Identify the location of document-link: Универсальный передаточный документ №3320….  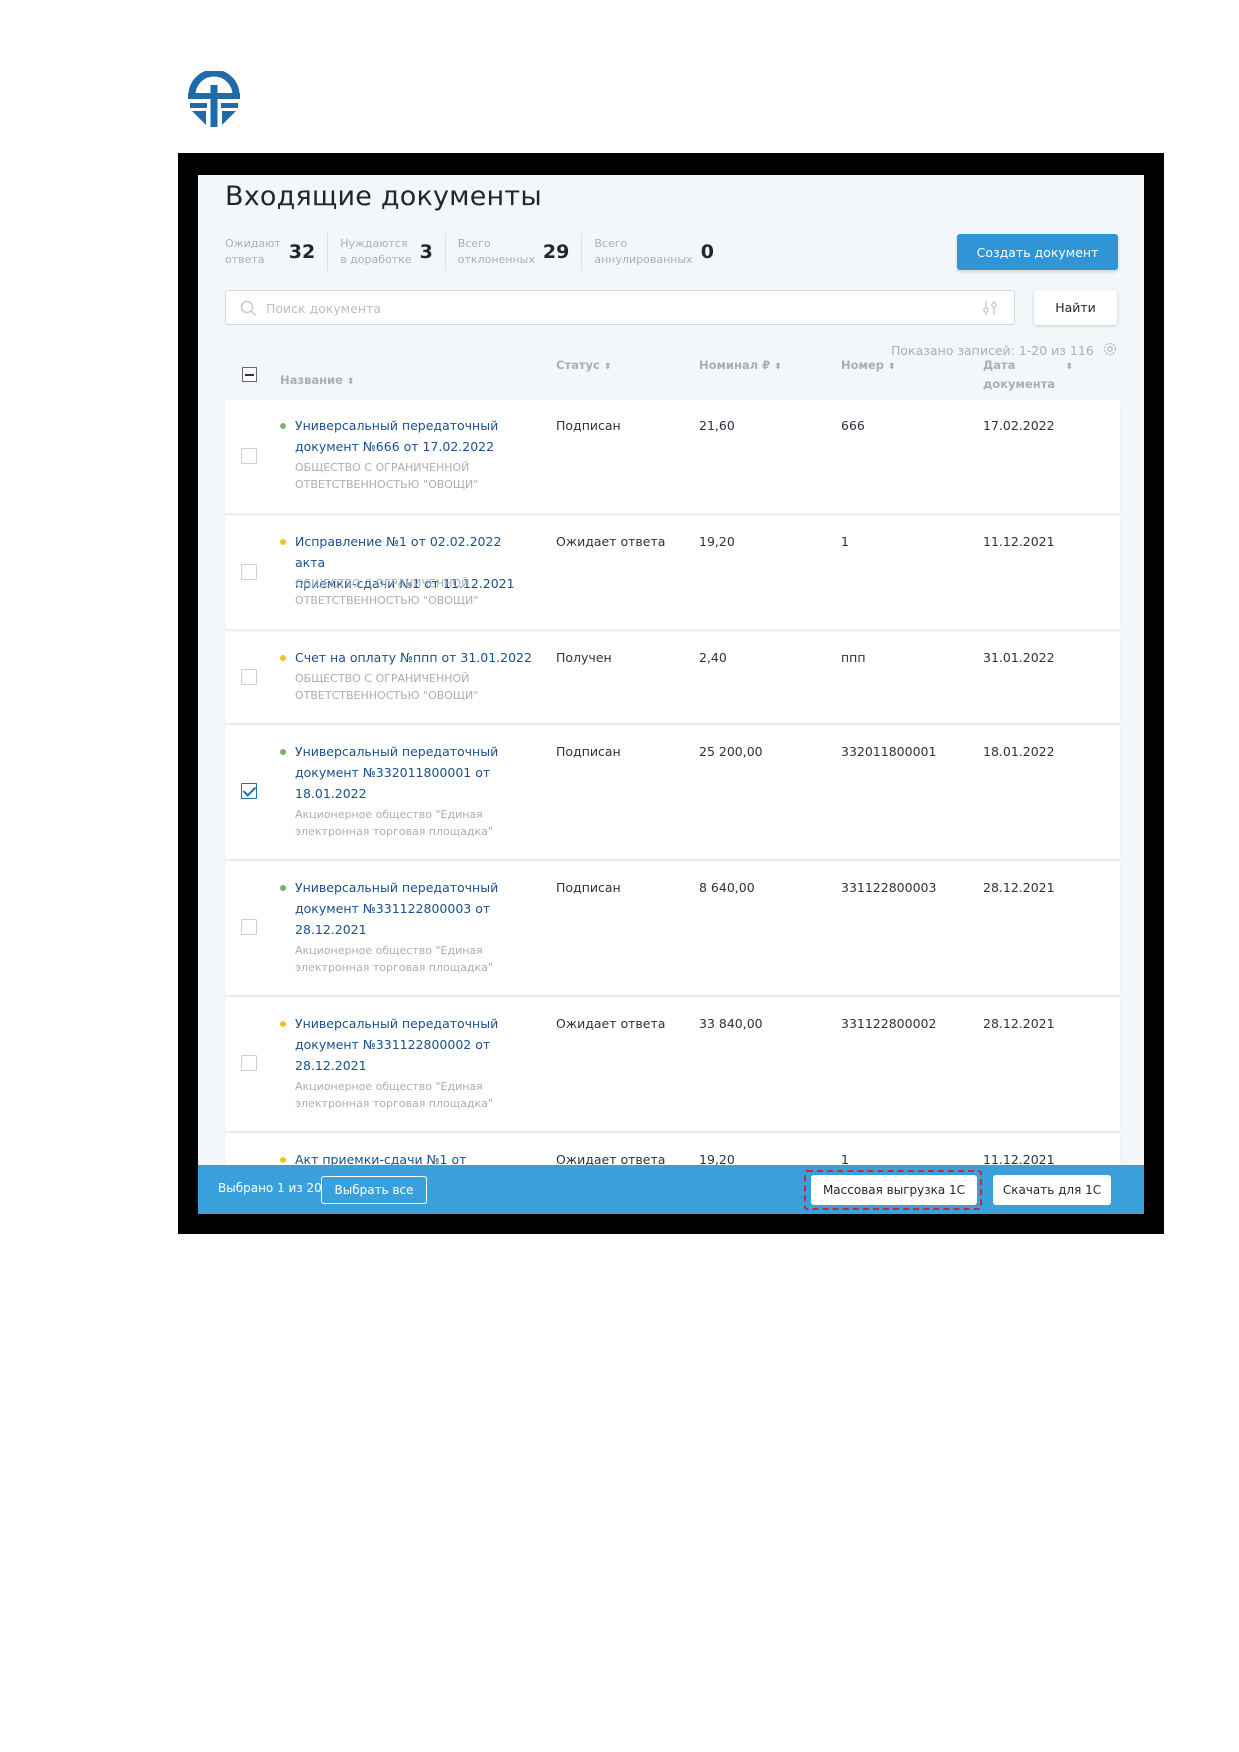
(415, 772).